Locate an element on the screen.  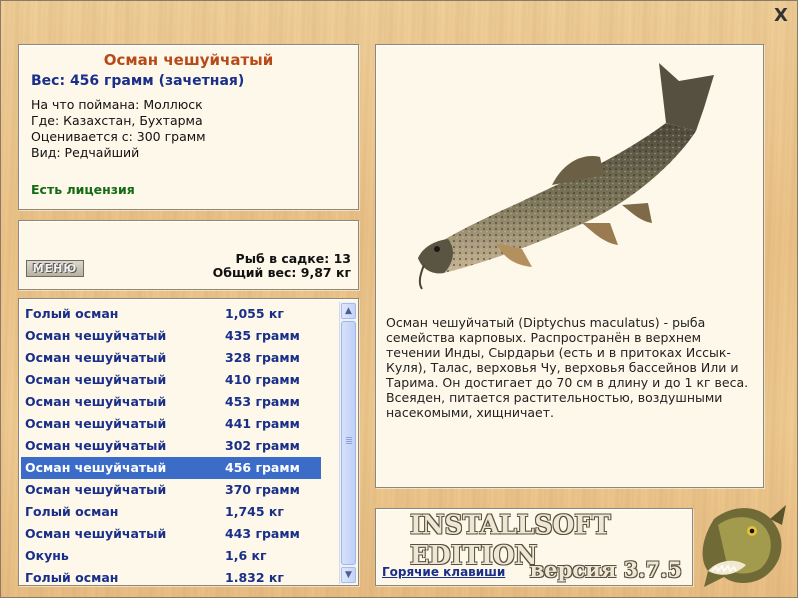
list-item: Осман чешуйчатый 328 грамм is located at coordinates (180, 358).